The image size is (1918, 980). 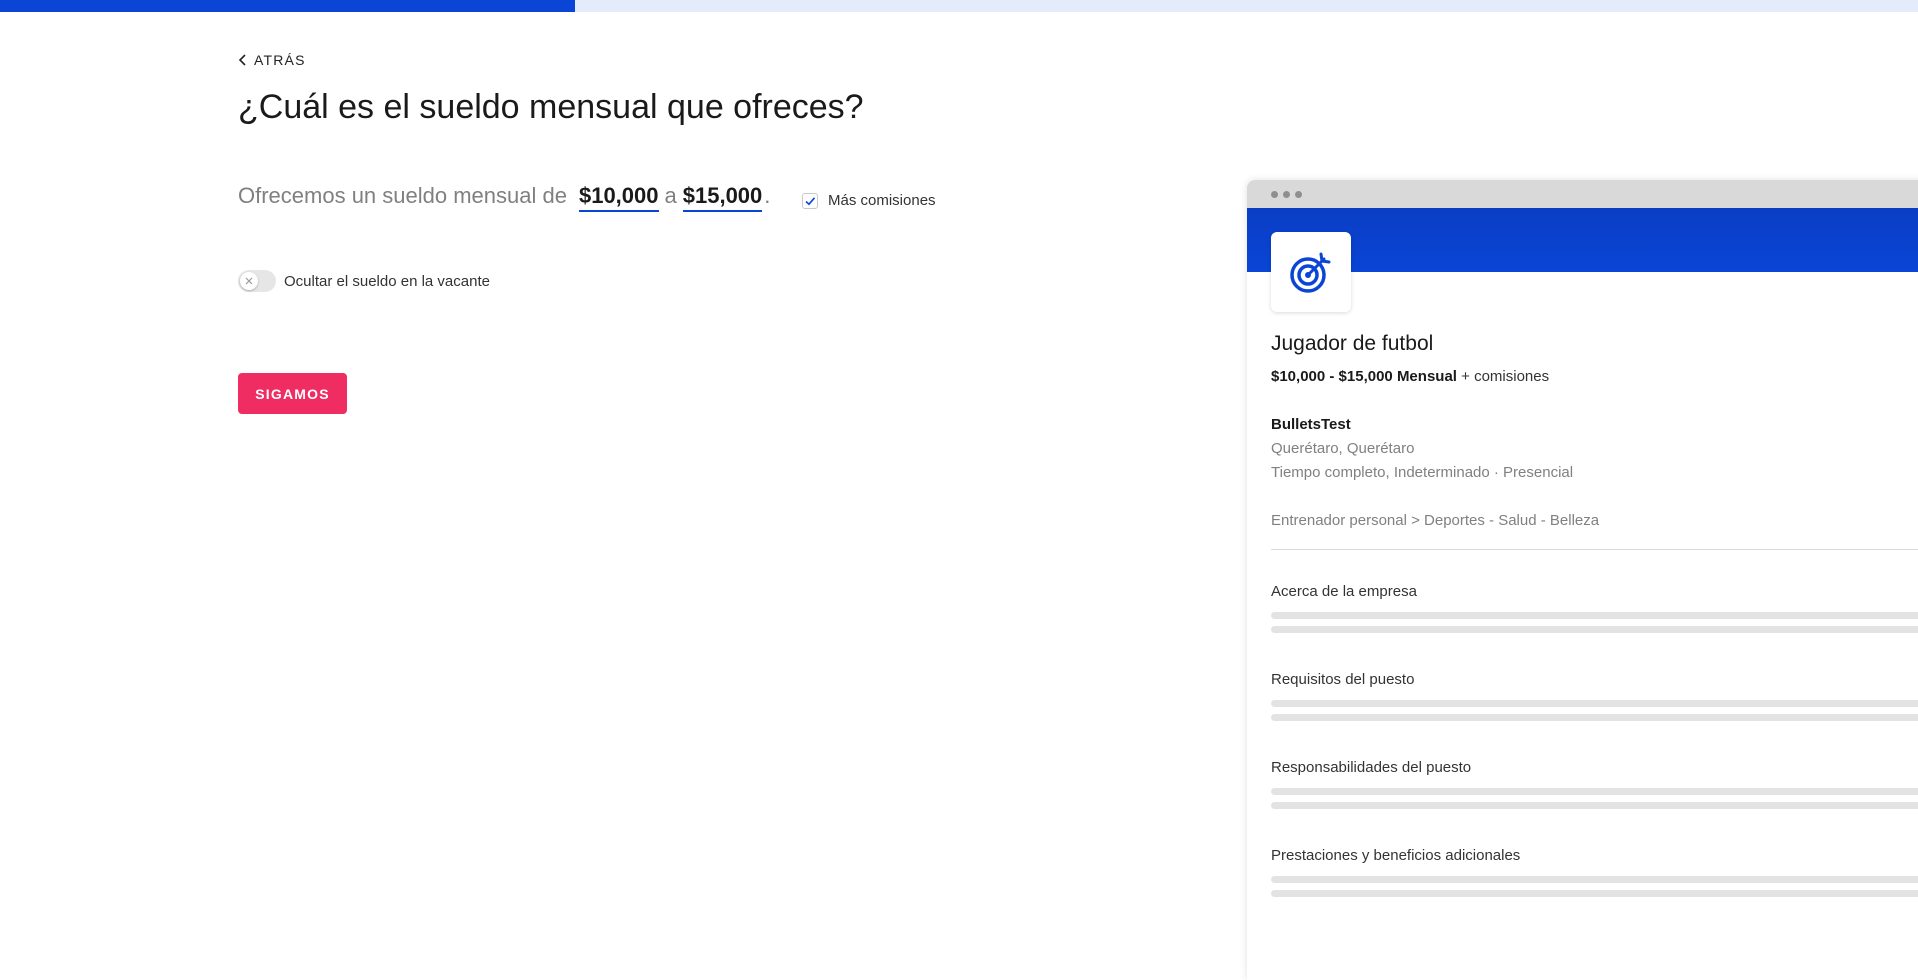 I want to click on section-title: Requisitos del puesto, so click(x=1343, y=679).